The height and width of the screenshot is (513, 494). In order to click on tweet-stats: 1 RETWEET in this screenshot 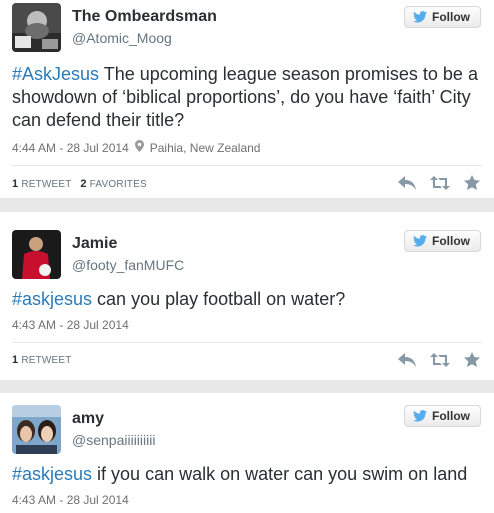, I will do `click(42, 360)`.